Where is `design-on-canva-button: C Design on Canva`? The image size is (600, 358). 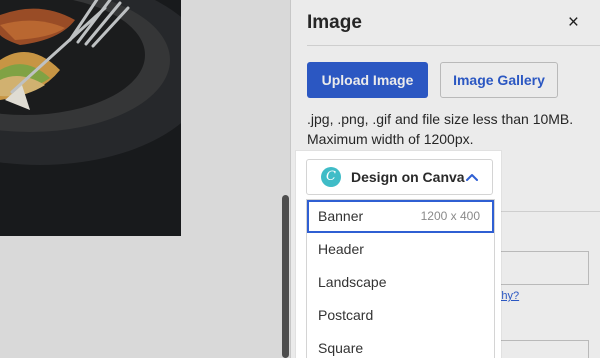 design-on-canva-button: C Design on Canva is located at coordinates (399, 177).